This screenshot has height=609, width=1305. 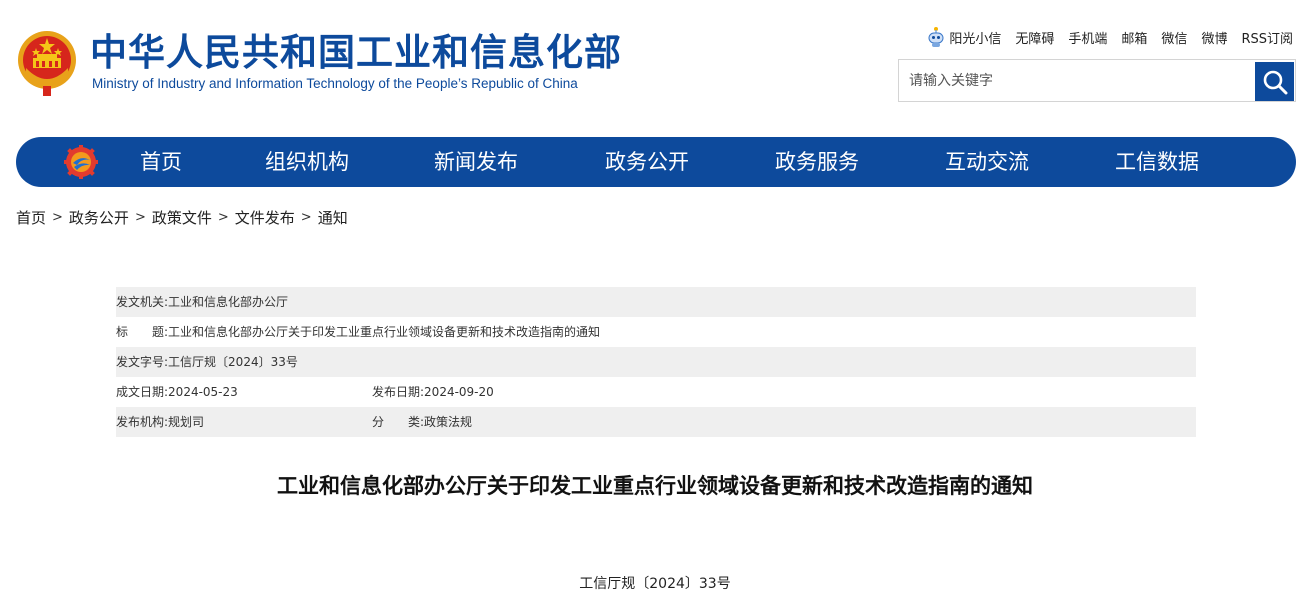 I want to click on toplink-weibo: 微博, so click(x=1214, y=37).